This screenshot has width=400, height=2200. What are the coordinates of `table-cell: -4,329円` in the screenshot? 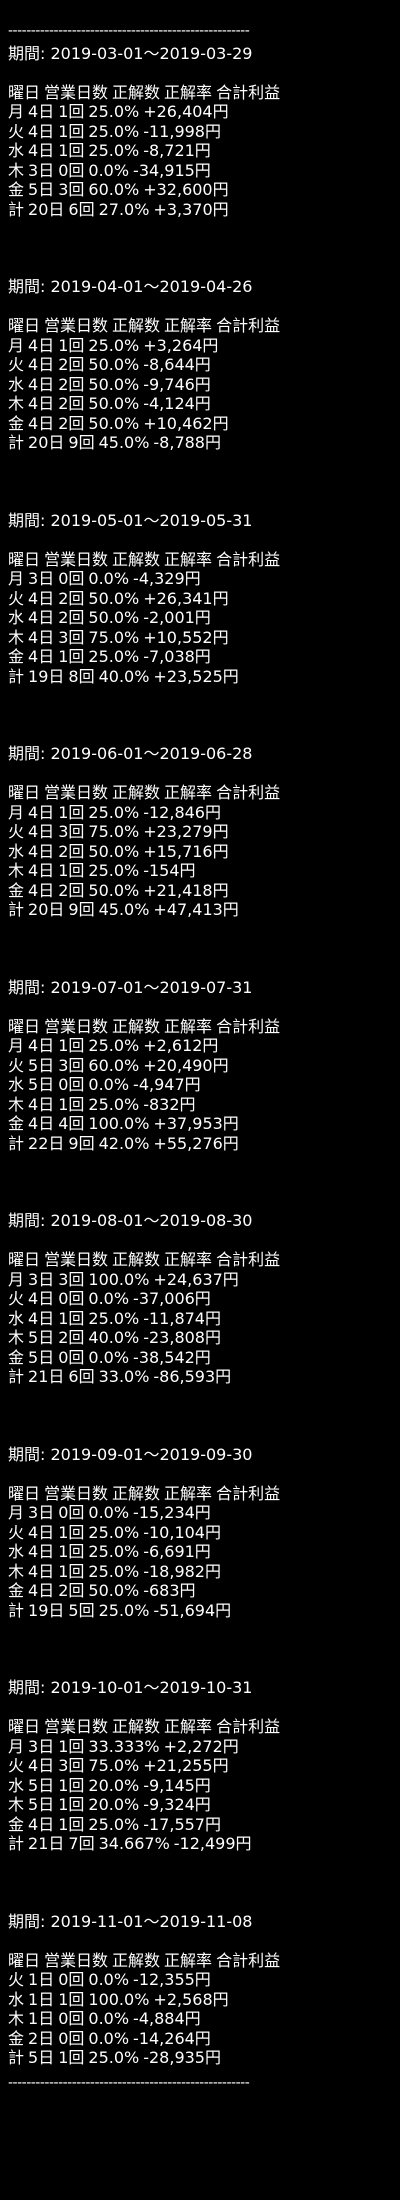 It's located at (167, 578).